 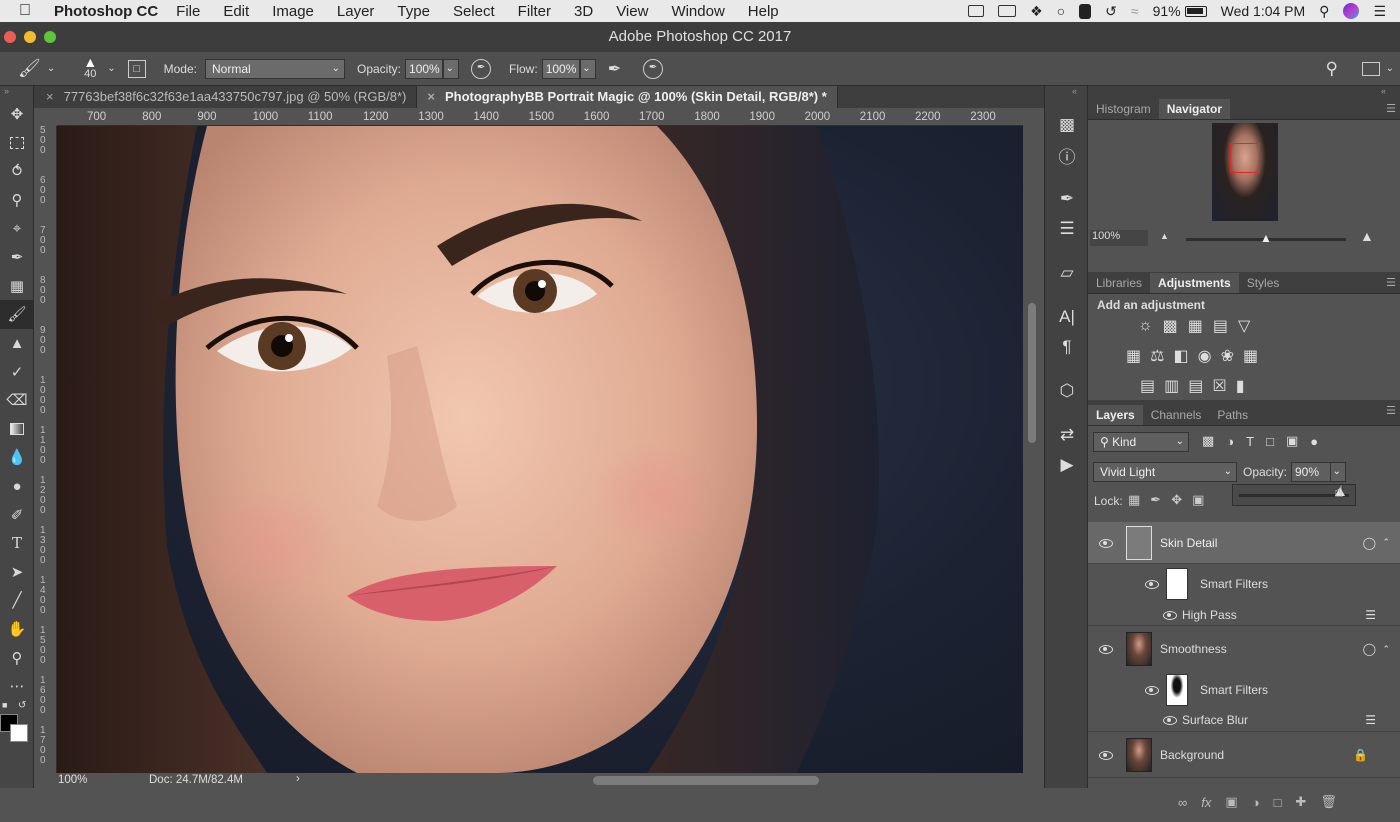 What do you see at coordinates (17, 629) in the screenshot?
I see `hand-tool-icon: ✋` at bounding box center [17, 629].